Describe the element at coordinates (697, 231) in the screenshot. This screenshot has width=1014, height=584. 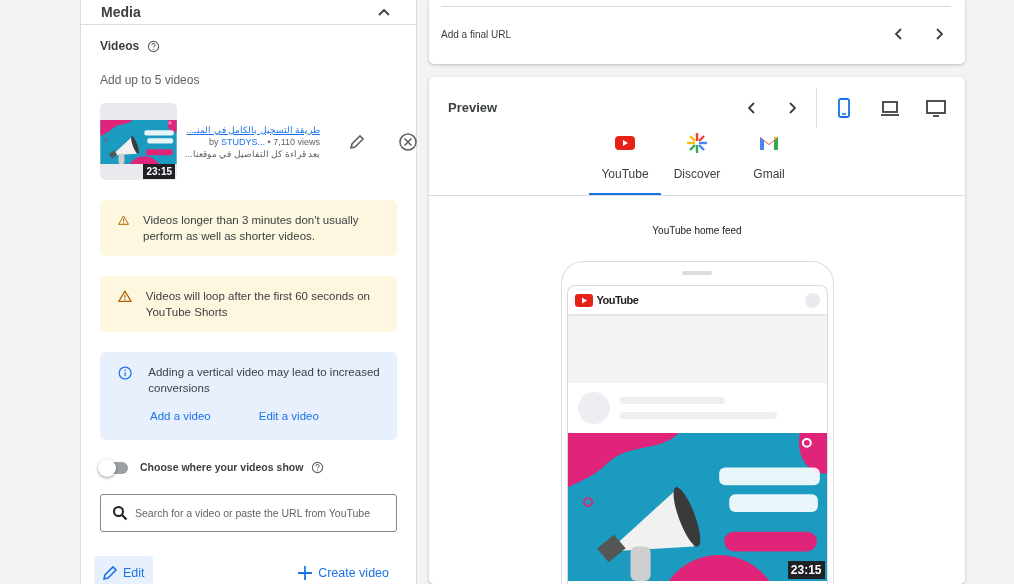
I see `feed-label: YouTube home feed` at that location.